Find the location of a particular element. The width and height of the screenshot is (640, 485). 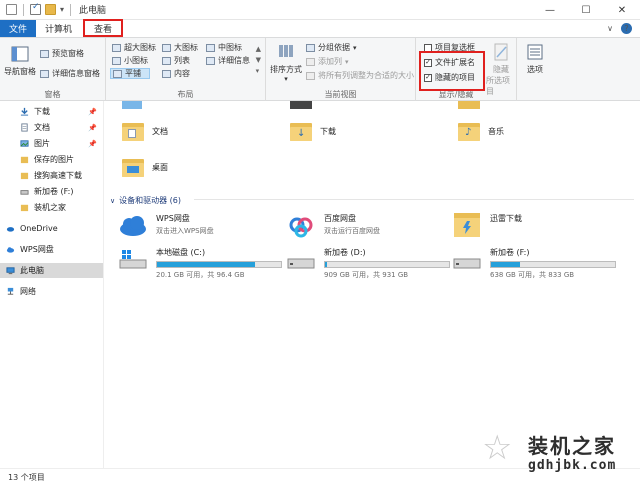

nav-item-this-pc: 此电脑 is located at coordinates (51, 270).